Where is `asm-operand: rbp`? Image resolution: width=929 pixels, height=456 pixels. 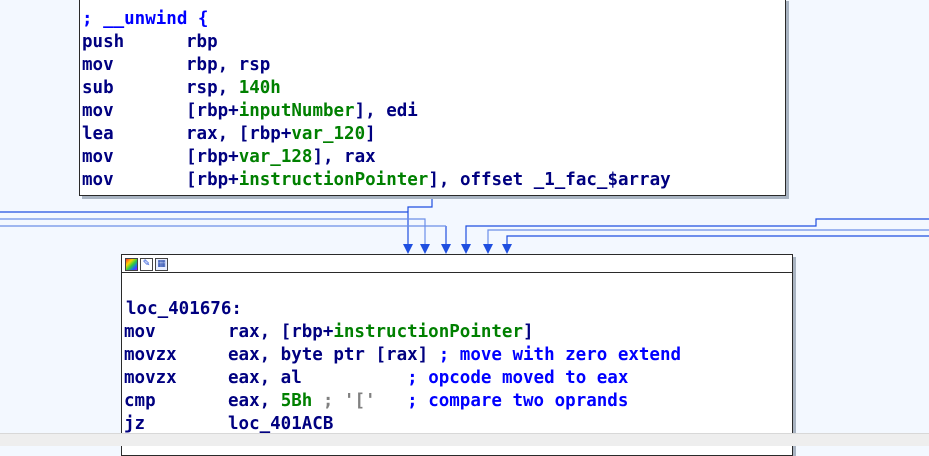 asm-operand: rbp is located at coordinates (202, 42).